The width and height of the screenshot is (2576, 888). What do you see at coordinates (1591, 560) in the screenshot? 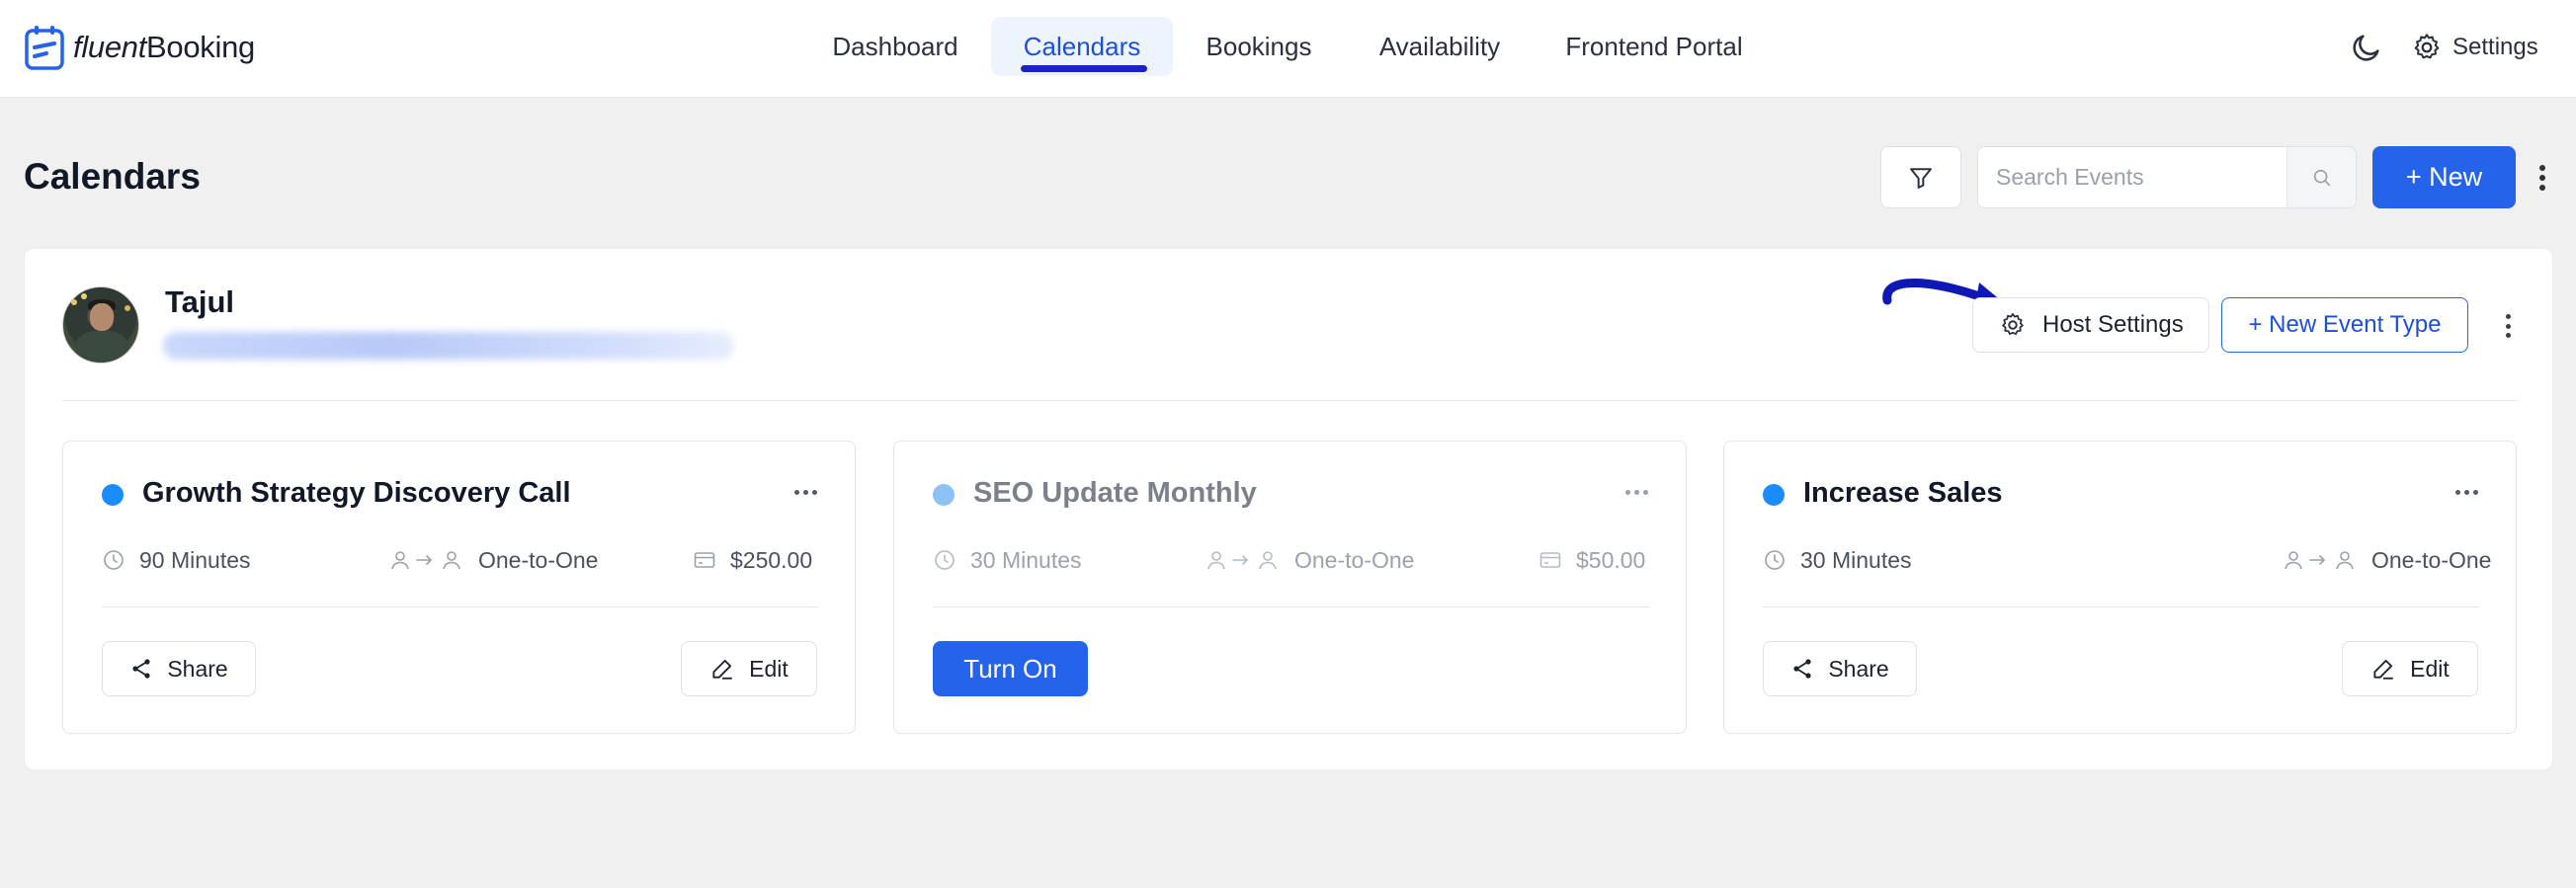
I see `event-price: $50.00` at bounding box center [1591, 560].